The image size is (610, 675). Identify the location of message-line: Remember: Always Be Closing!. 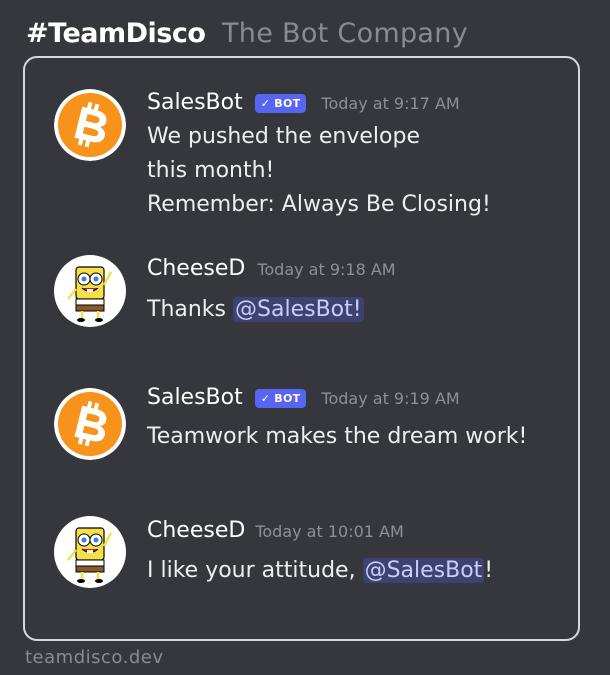
(319, 204).